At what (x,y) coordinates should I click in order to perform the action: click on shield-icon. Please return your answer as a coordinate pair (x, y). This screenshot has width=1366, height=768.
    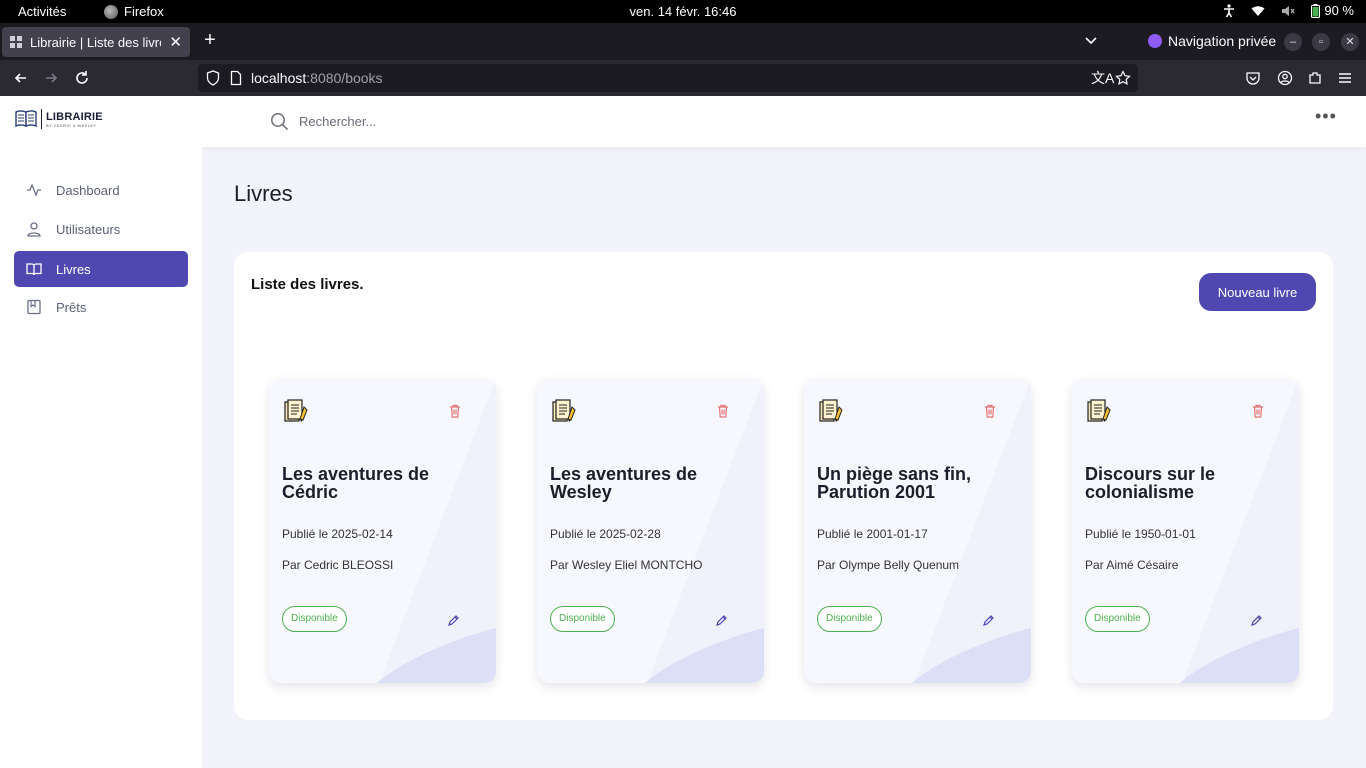
    Looking at the image, I should click on (213, 78).